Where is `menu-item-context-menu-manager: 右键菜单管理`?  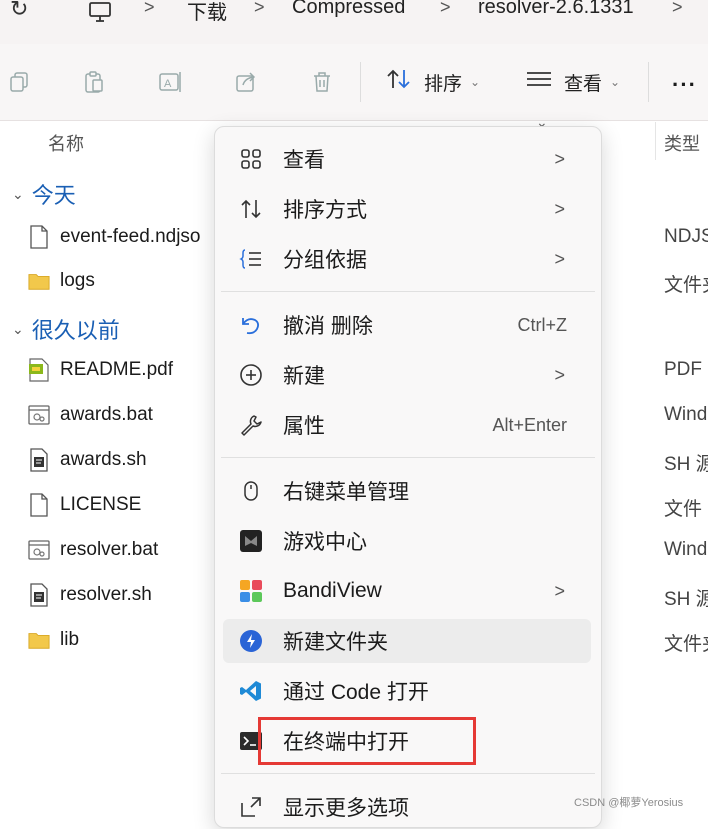 menu-item-context-menu-manager: 右键菜单管理 is located at coordinates (407, 491).